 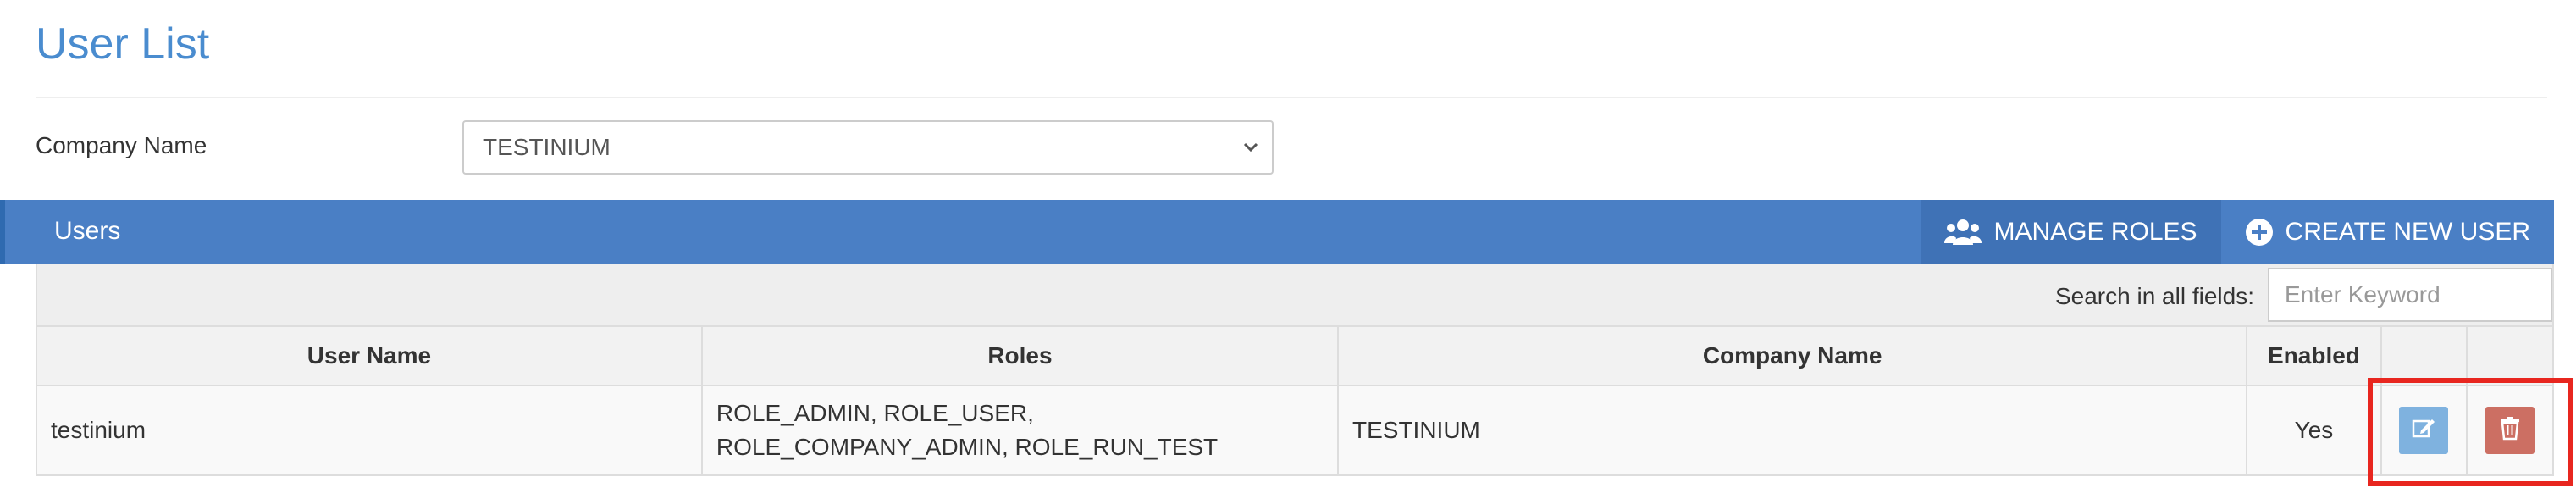 What do you see at coordinates (369, 430) in the screenshot?
I see `cell-user-name: testinium` at bounding box center [369, 430].